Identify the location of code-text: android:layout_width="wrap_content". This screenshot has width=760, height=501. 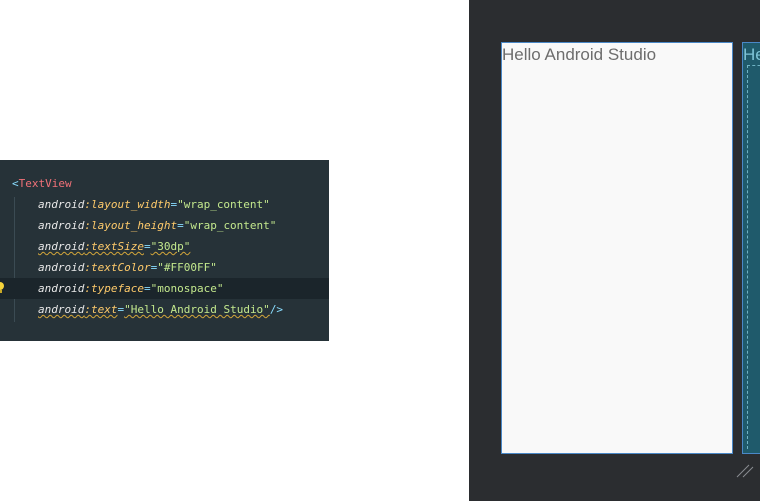
(154, 204).